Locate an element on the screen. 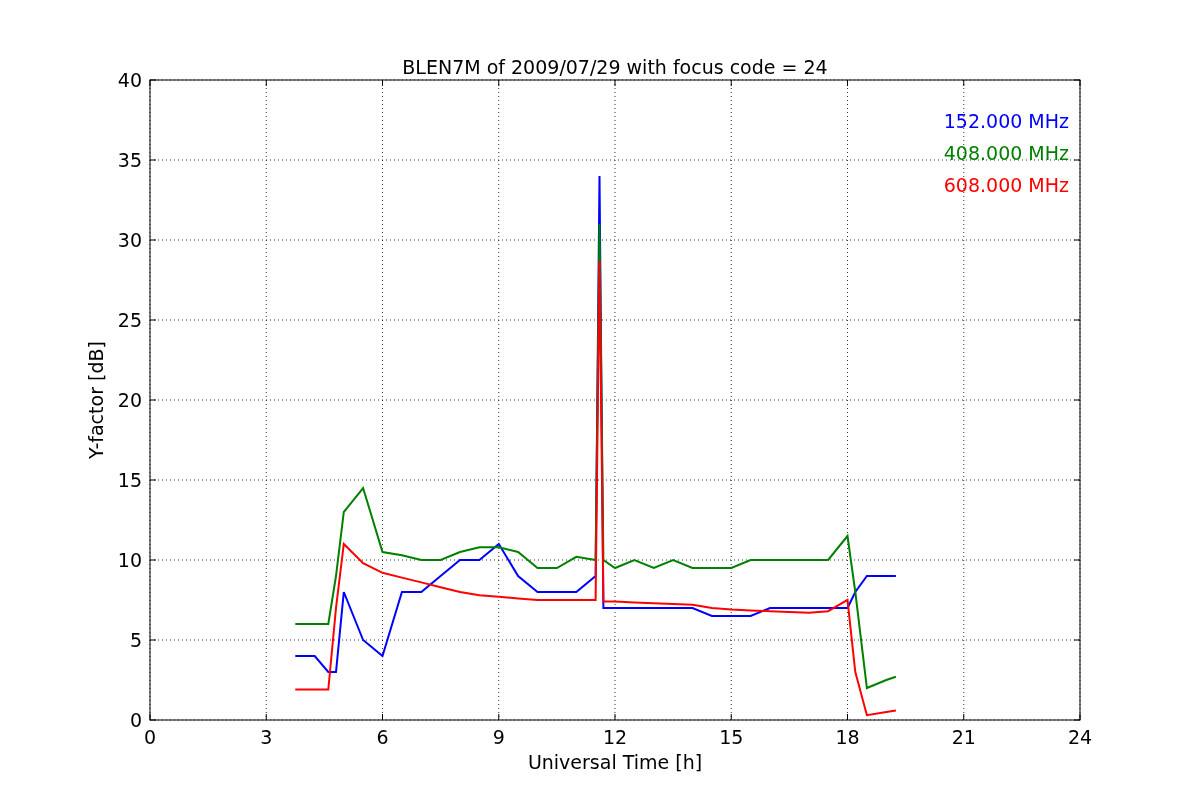 This screenshot has height=800, width=1200. legend-label: 608.000 MHz is located at coordinates (1006, 185).